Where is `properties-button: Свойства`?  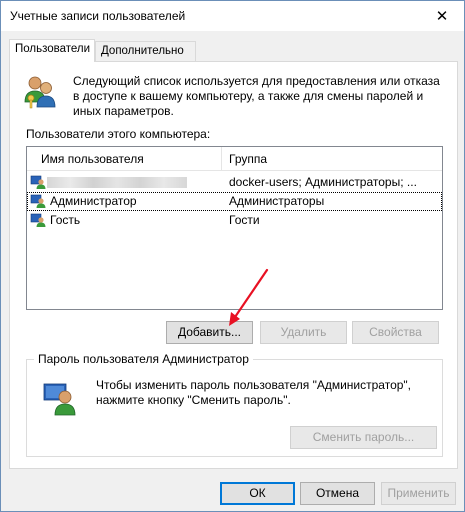 properties-button: Свойства is located at coordinates (395, 332).